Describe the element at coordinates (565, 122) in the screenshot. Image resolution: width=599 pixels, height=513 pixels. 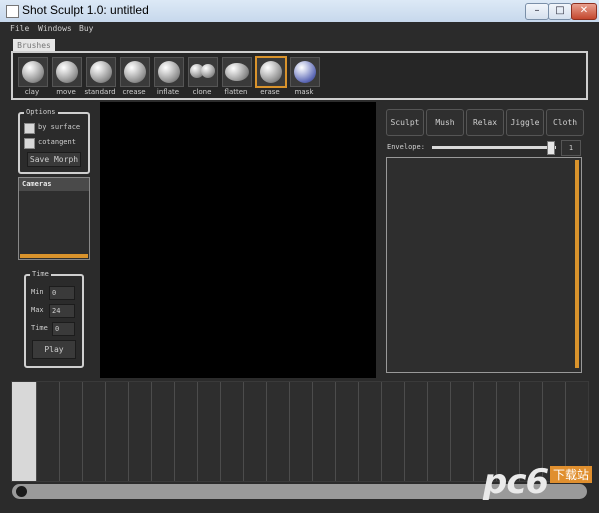
I see `cloth-button: Cloth` at that location.